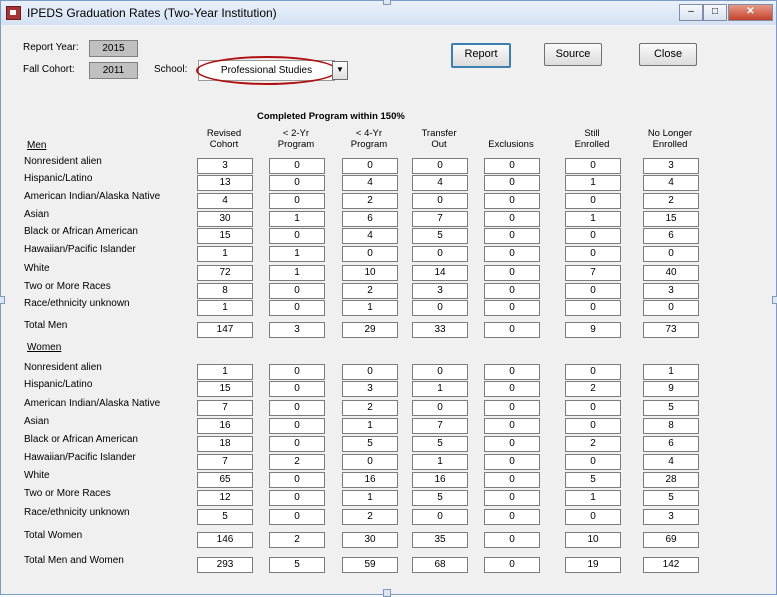  Describe the element at coordinates (2, 300) in the screenshot. I see `resize-handle-left` at that location.